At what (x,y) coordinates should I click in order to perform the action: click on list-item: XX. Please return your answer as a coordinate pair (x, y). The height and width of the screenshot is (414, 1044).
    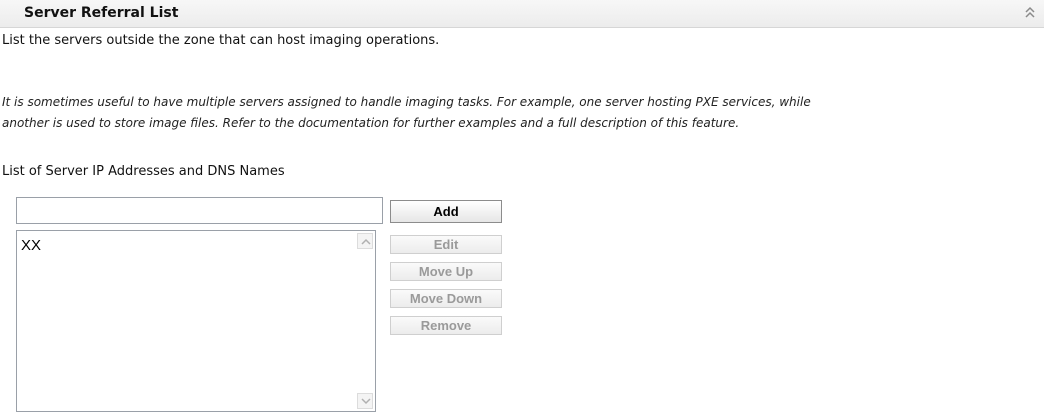
    Looking at the image, I should click on (31, 245).